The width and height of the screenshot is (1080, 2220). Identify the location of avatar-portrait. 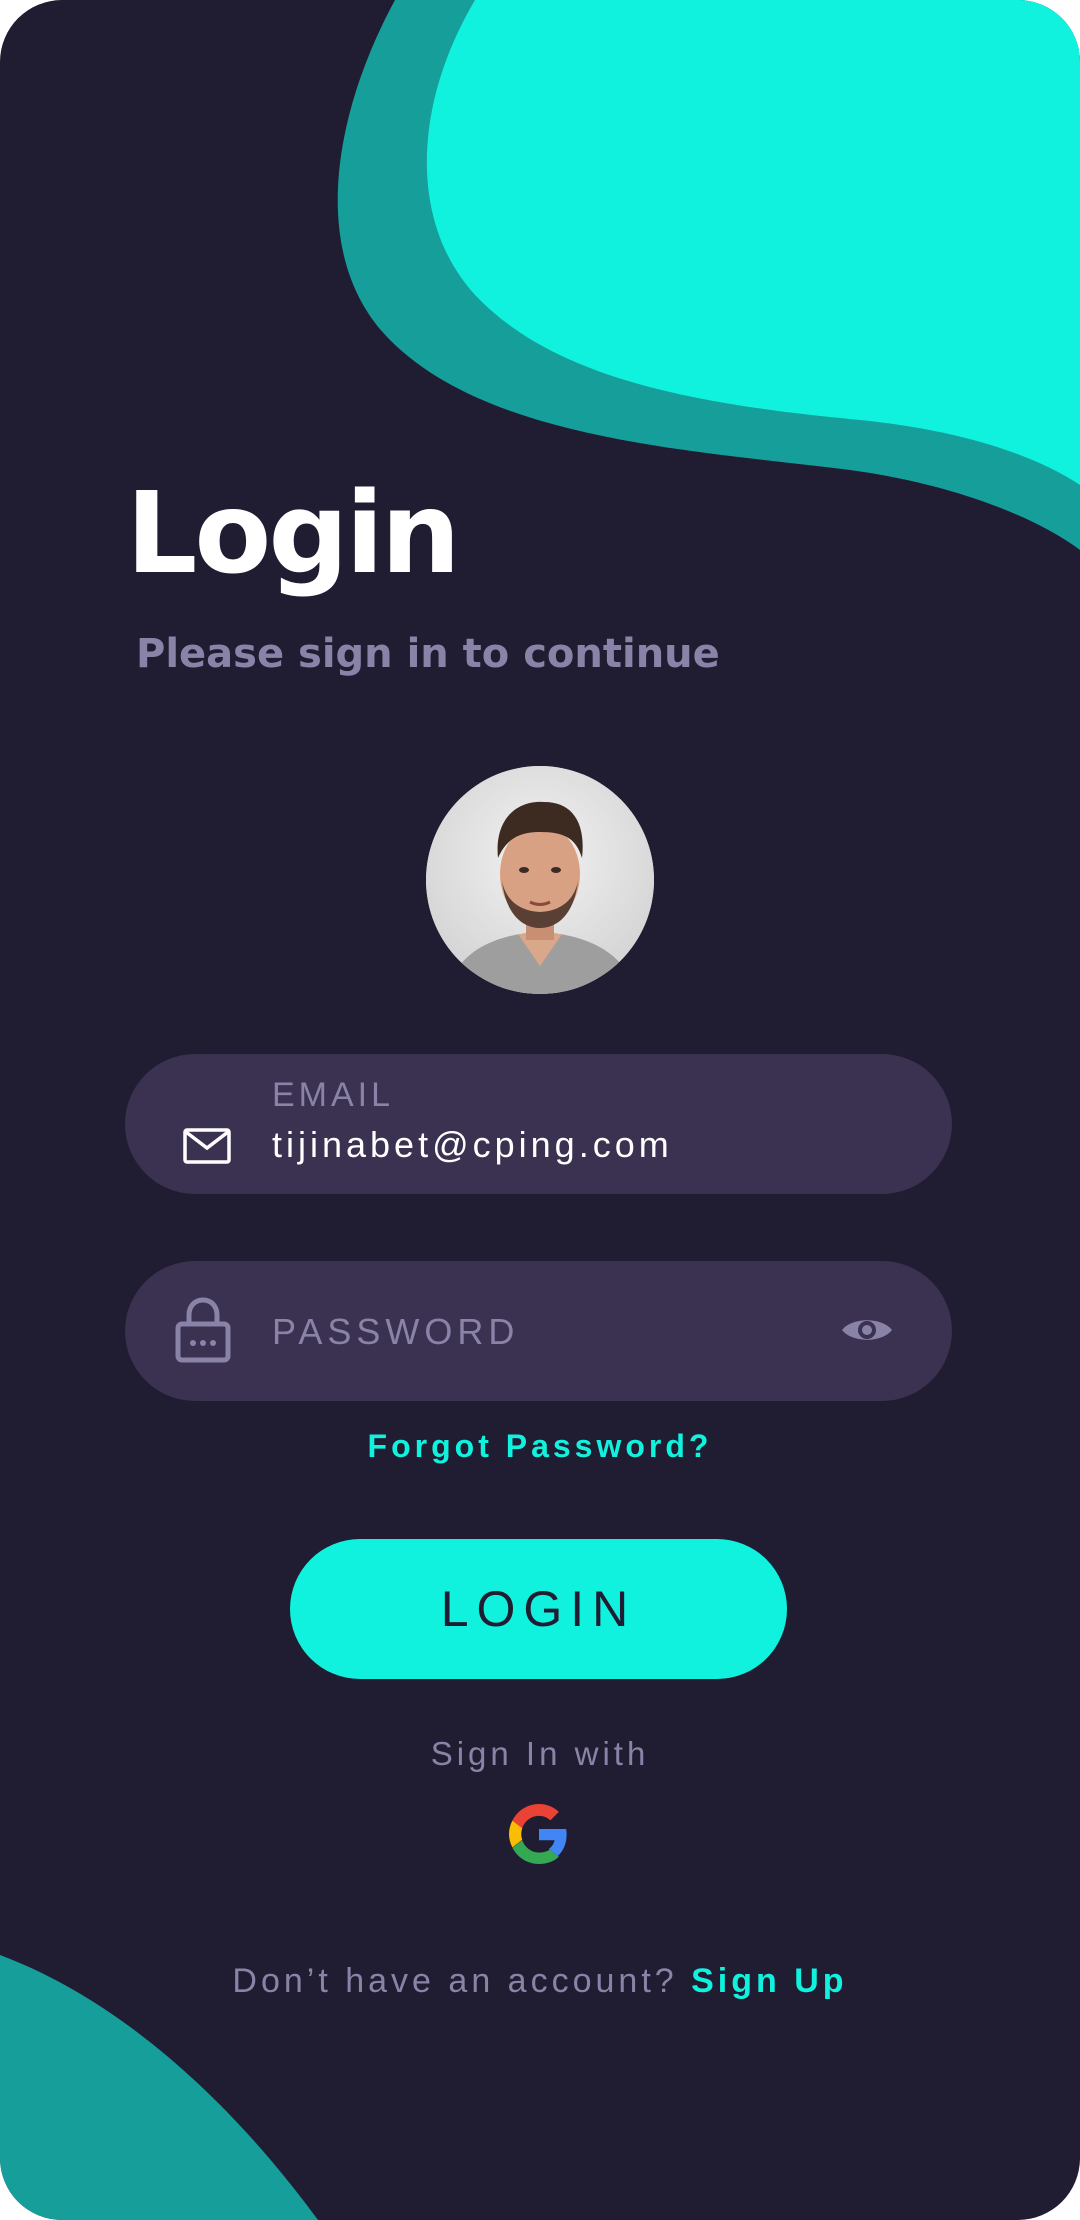
(540, 880).